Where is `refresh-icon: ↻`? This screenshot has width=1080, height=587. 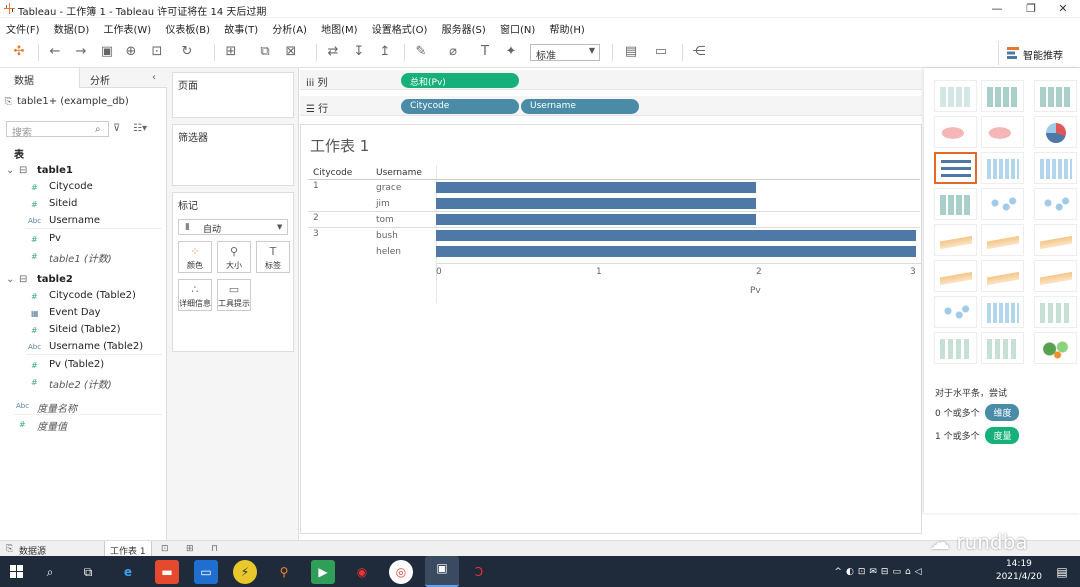
refresh-icon: ↻ is located at coordinates (187, 52).